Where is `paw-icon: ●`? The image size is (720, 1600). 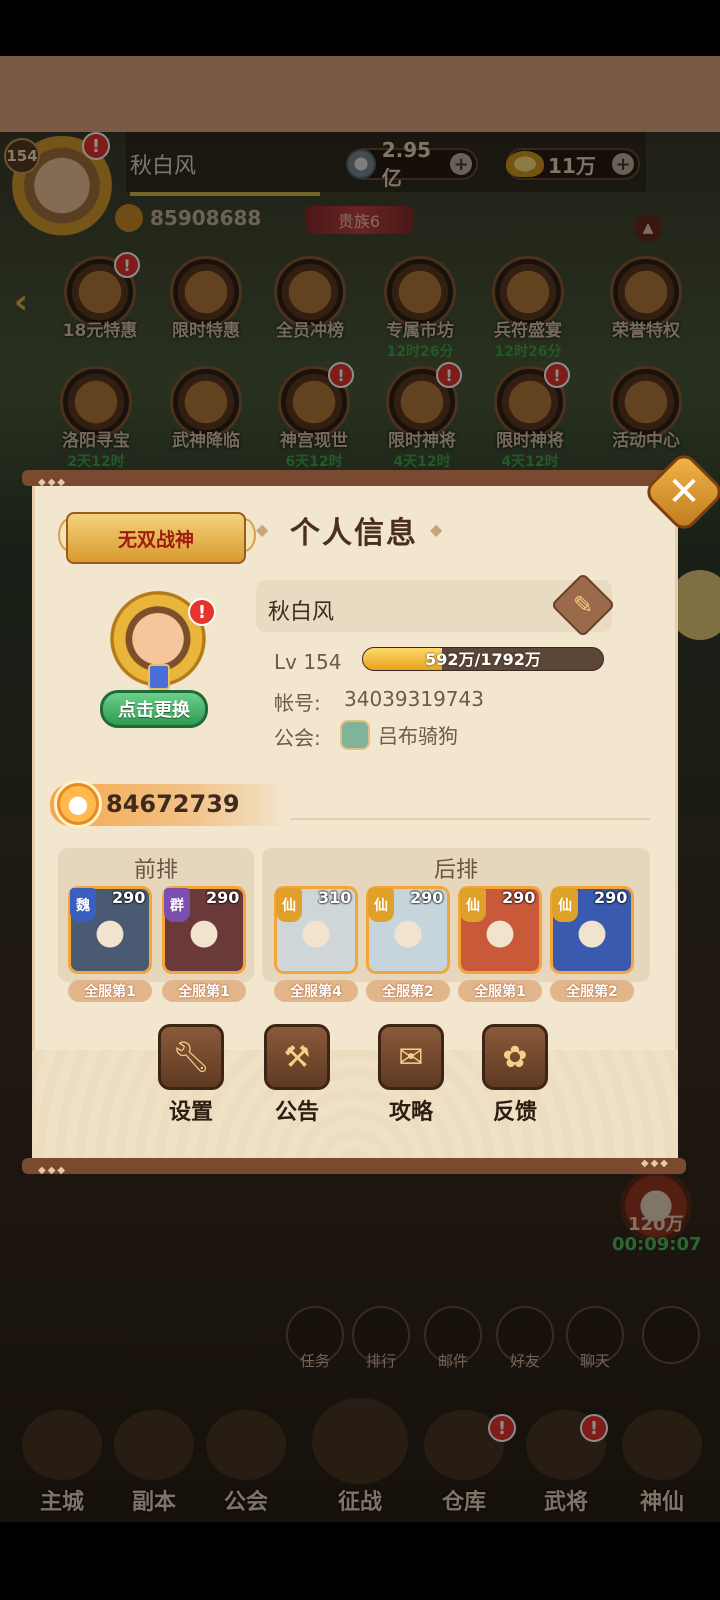 paw-icon: ● is located at coordinates (78, 804).